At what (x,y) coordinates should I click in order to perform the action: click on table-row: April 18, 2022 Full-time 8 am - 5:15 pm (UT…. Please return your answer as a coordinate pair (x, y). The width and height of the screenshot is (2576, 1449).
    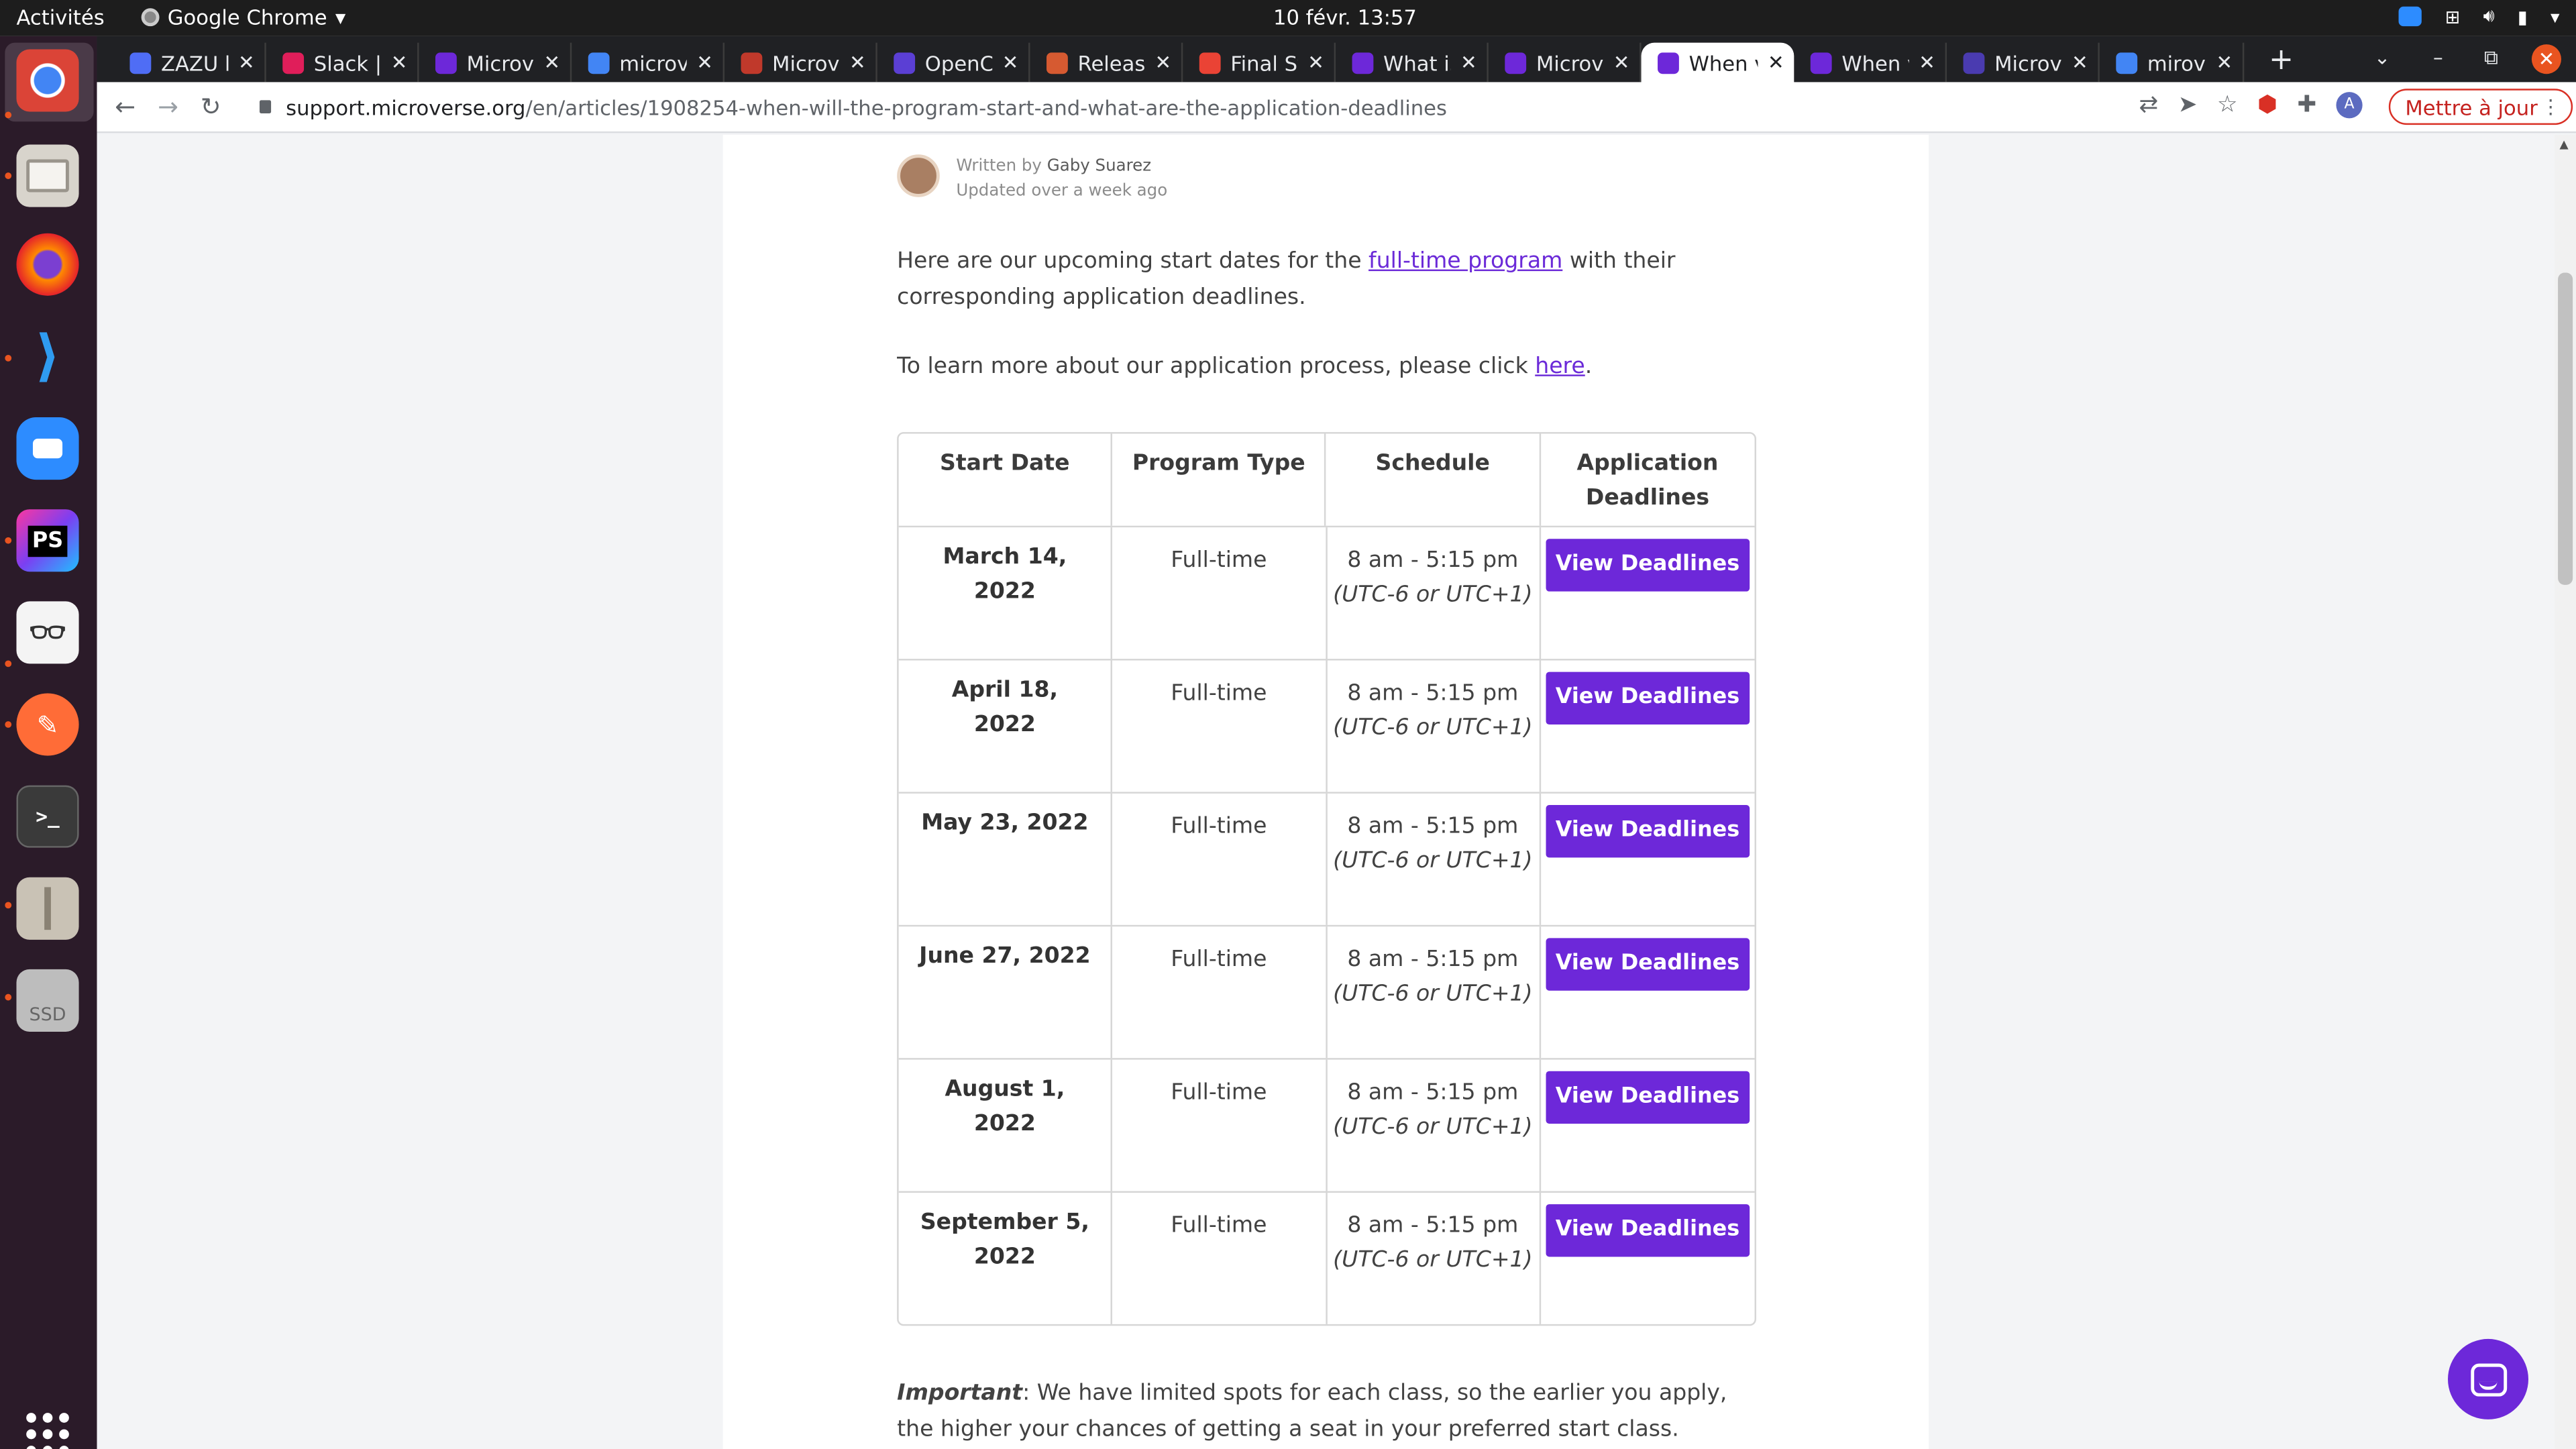
    Looking at the image, I should click on (1326, 727).